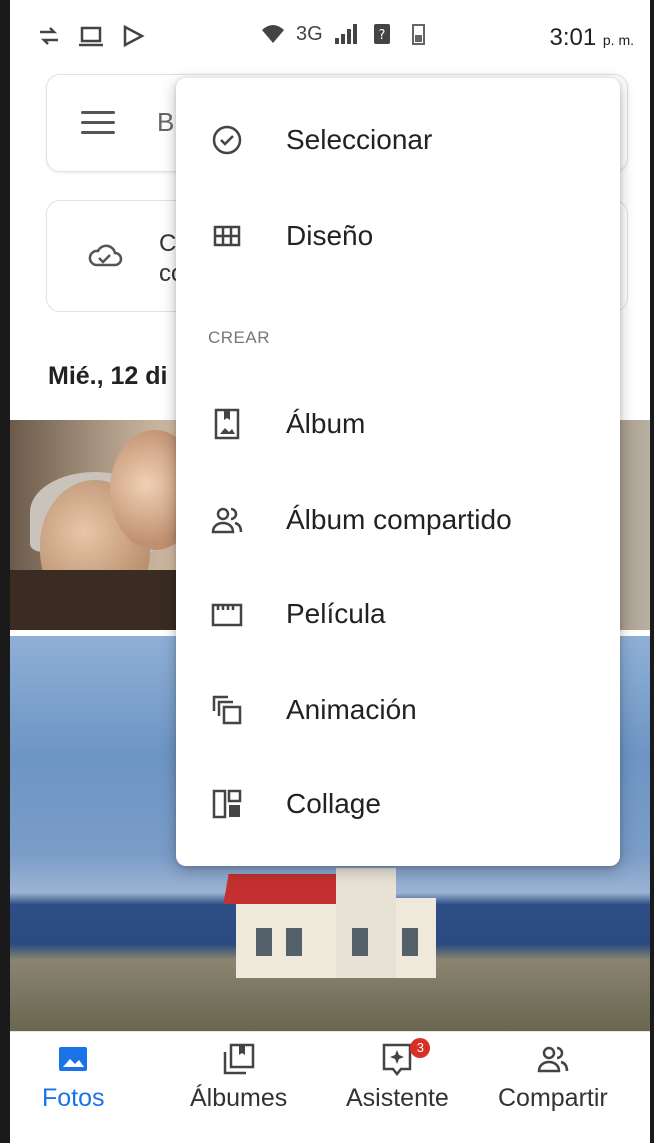  Describe the element at coordinates (334, 923) in the screenshot. I see `photo-house-detail` at that location.